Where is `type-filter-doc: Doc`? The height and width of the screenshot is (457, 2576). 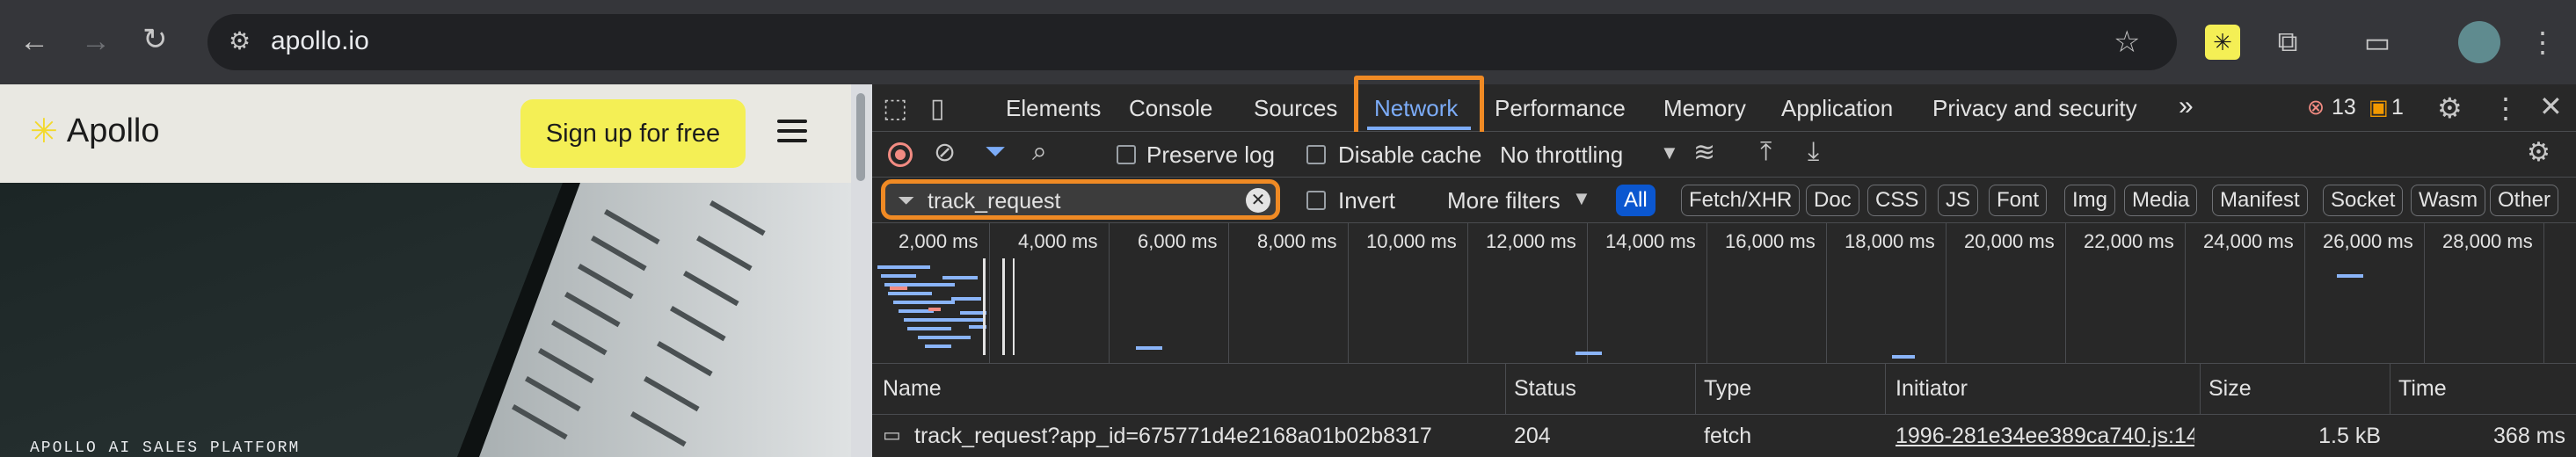
type-filter-doc: Doc is located at coordinates (1832, 200).